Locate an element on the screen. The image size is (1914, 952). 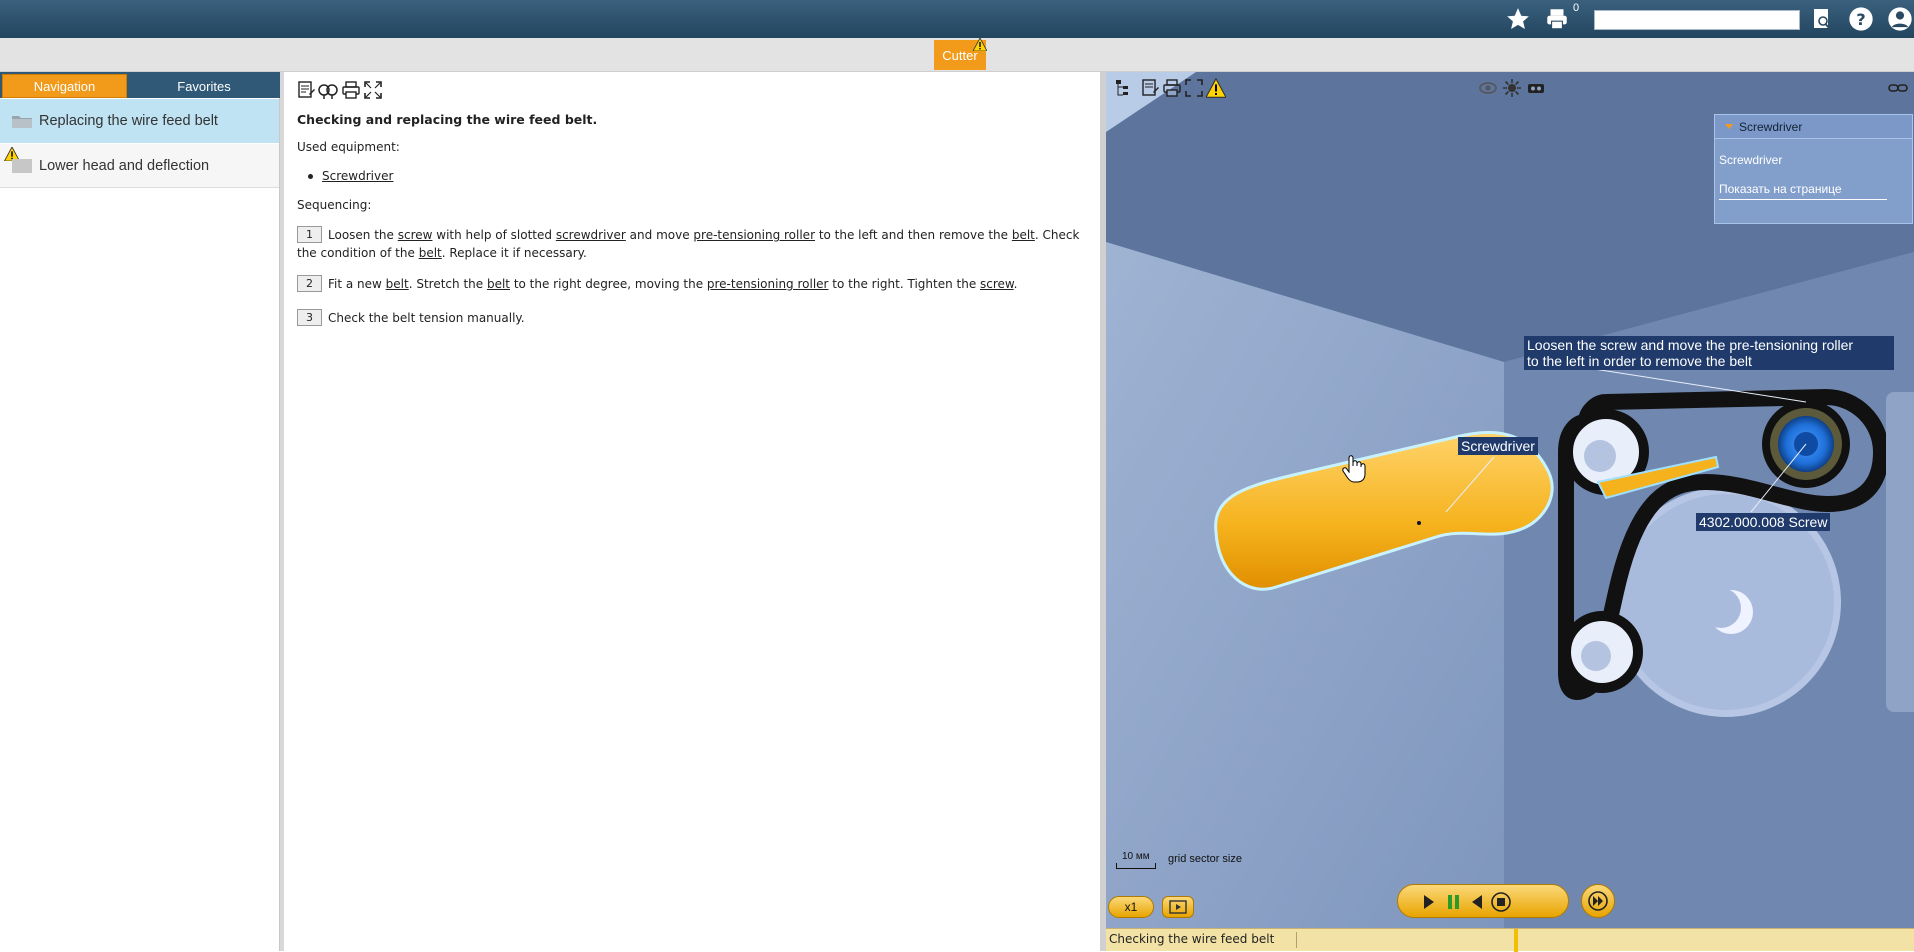
document-tab-strip: Cutter is located at coordinates (957, 55).